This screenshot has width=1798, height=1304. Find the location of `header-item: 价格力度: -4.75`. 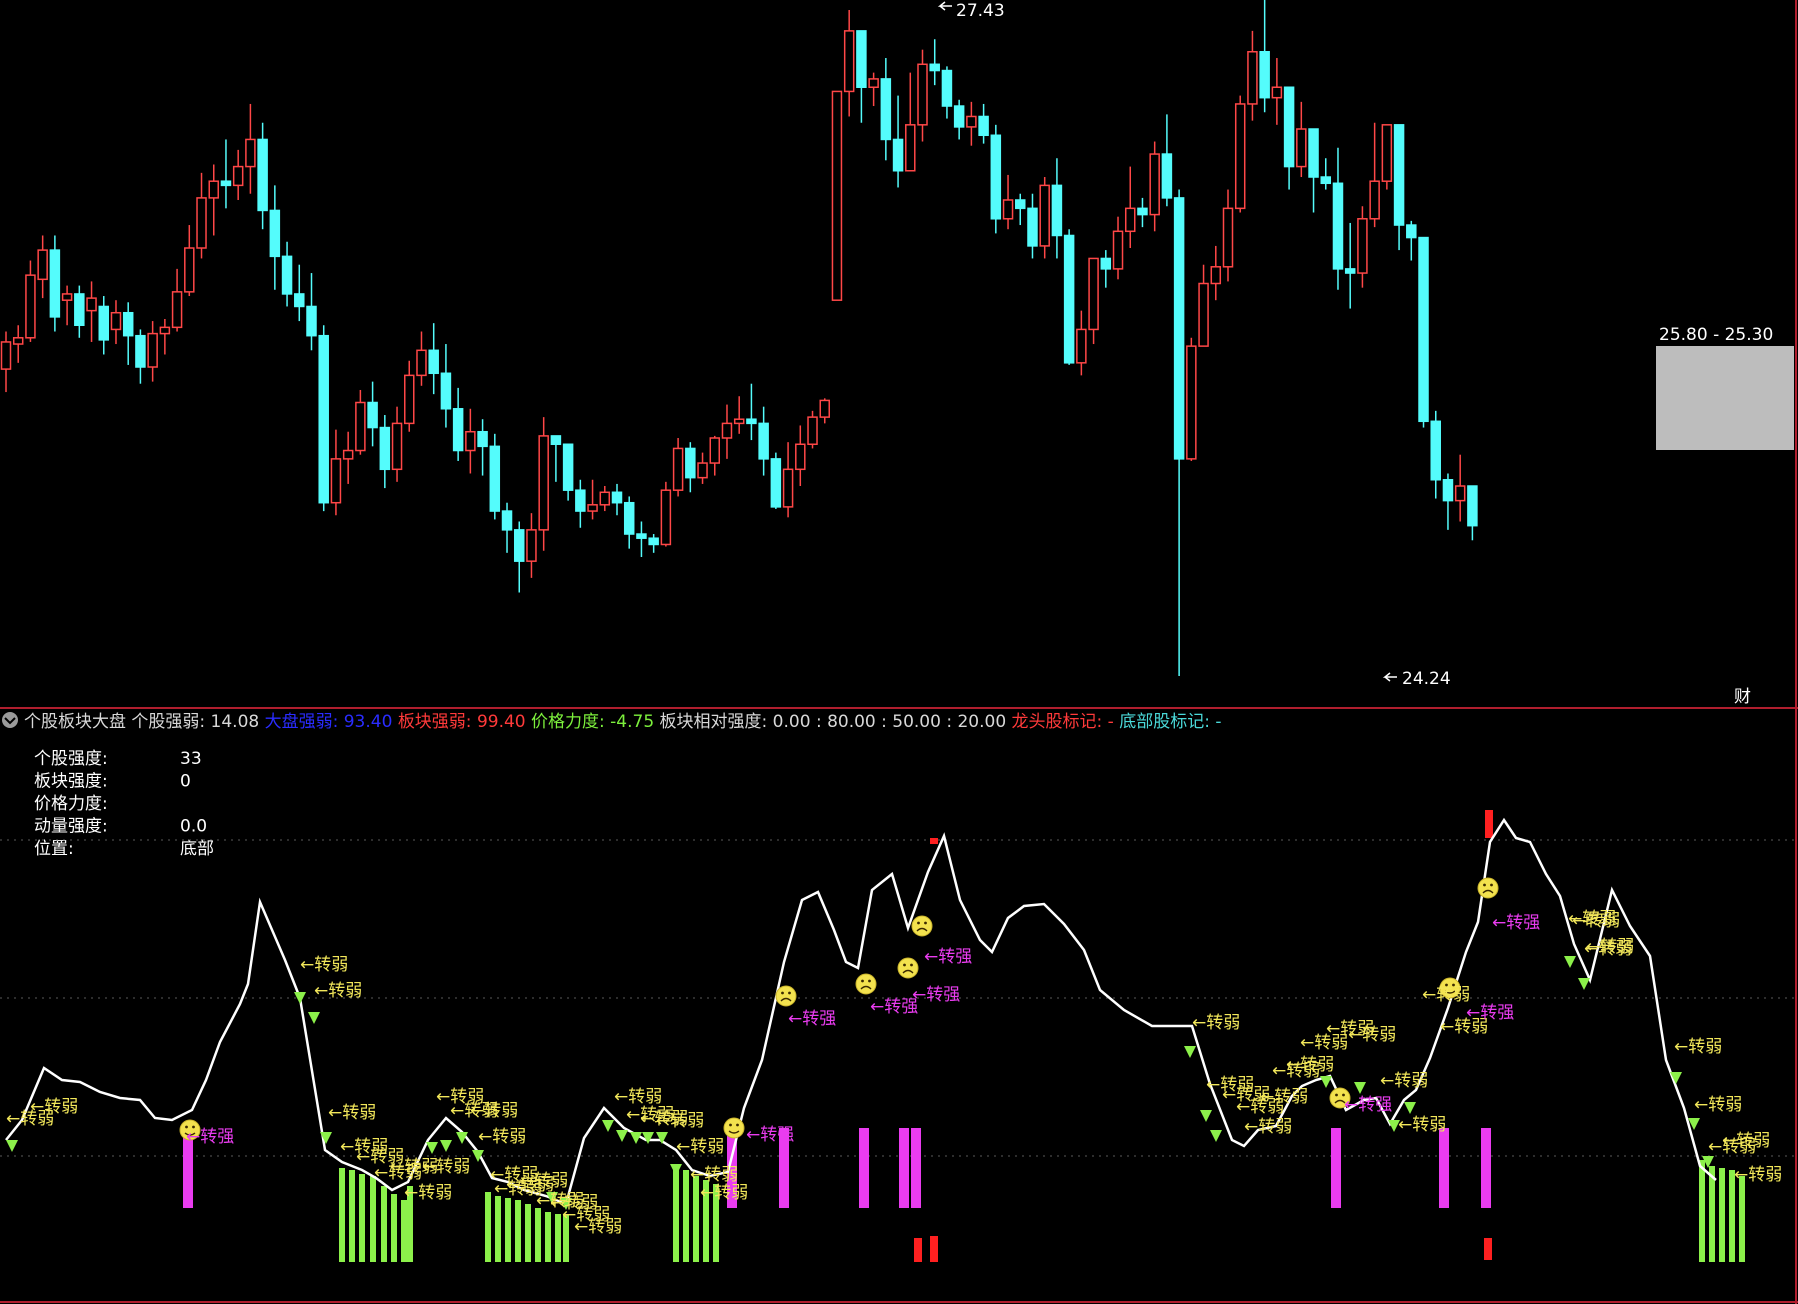

header-item: 价格力度: -4.75 is located at coordinates (595, 722).